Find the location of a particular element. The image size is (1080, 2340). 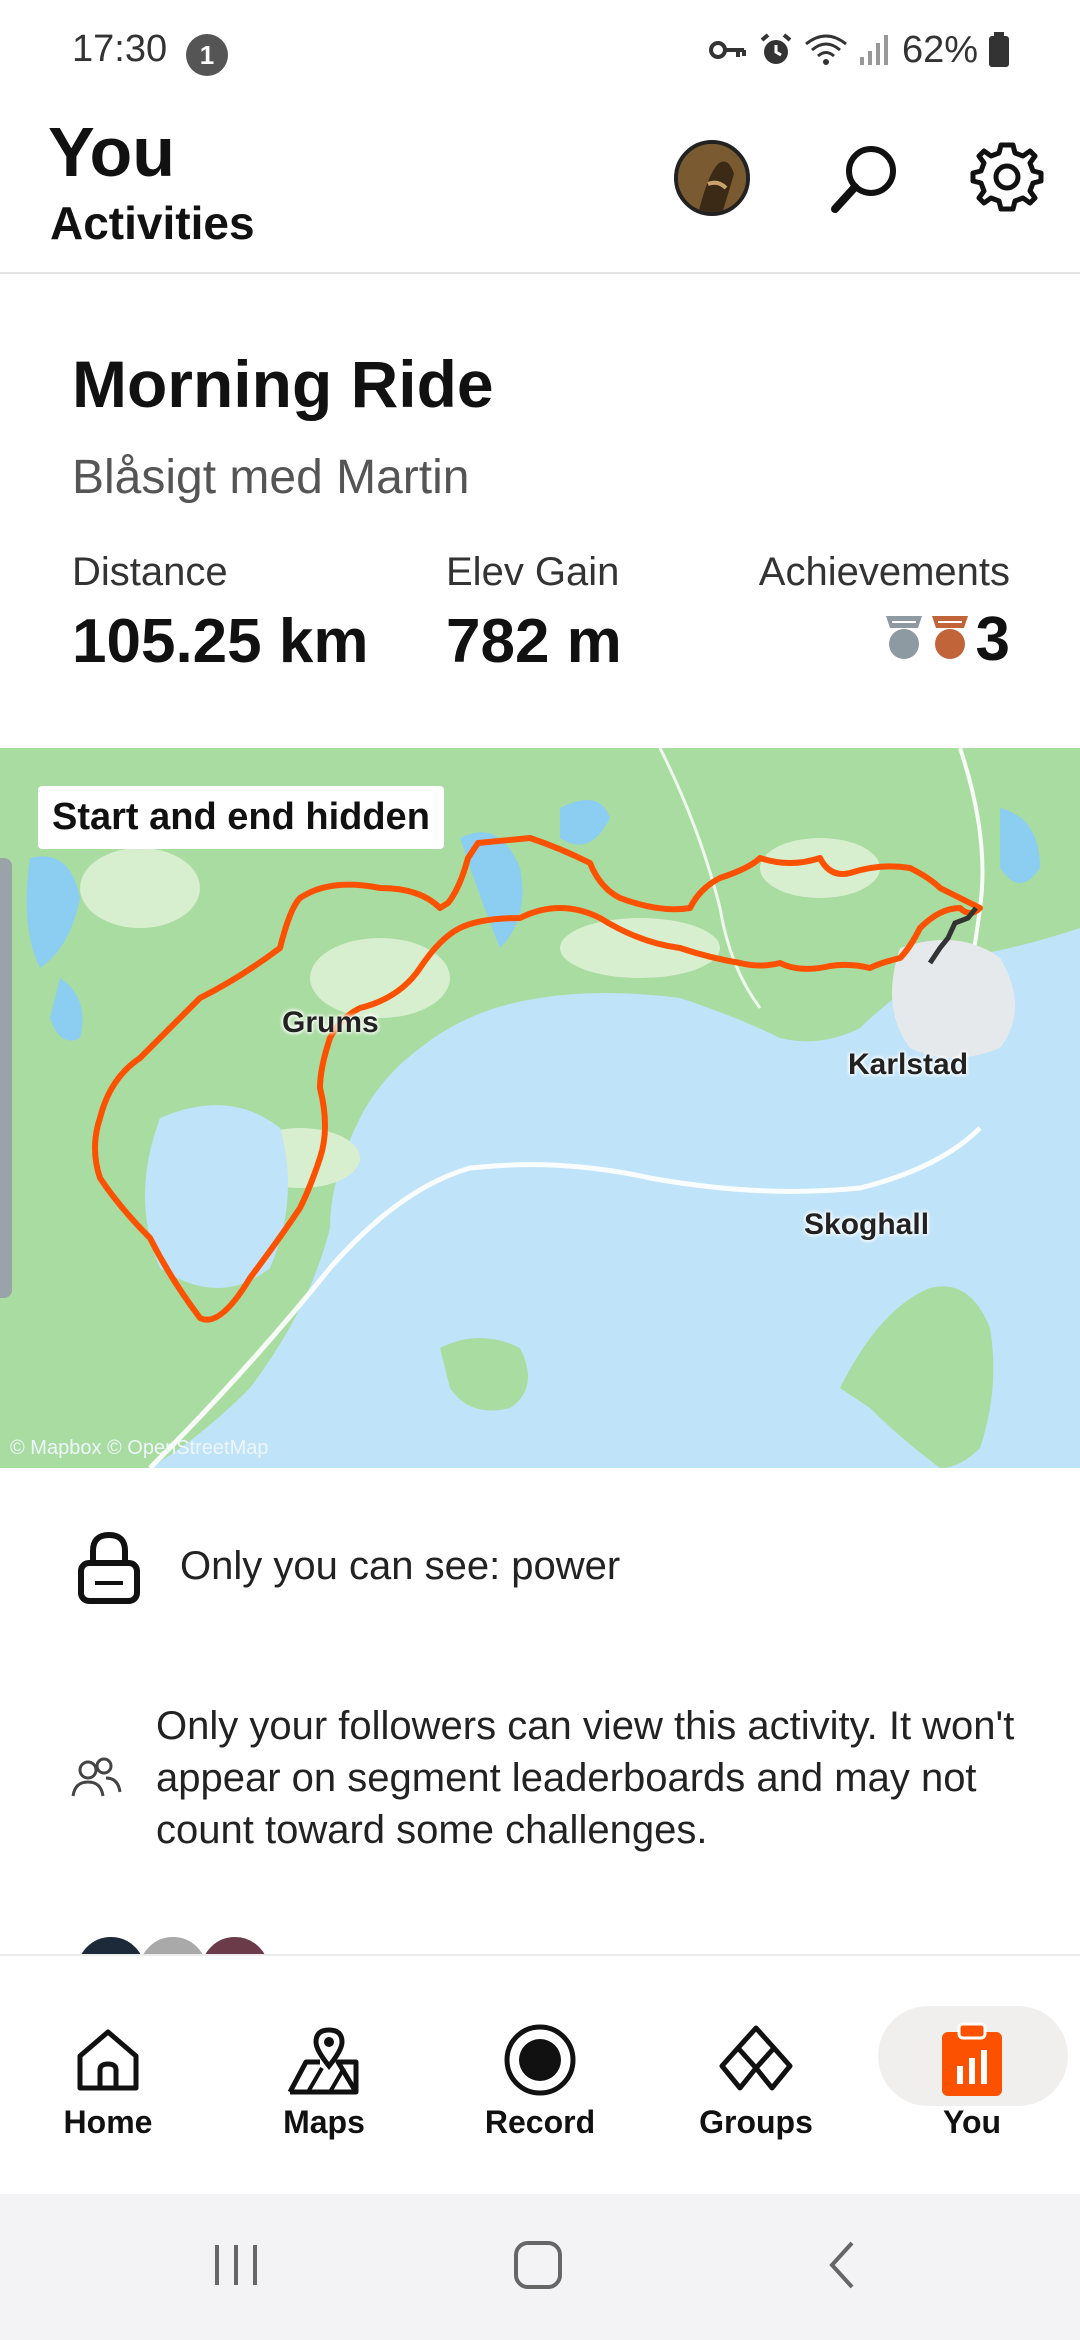

silver-medal-icon is located at coordinates (904, 639).